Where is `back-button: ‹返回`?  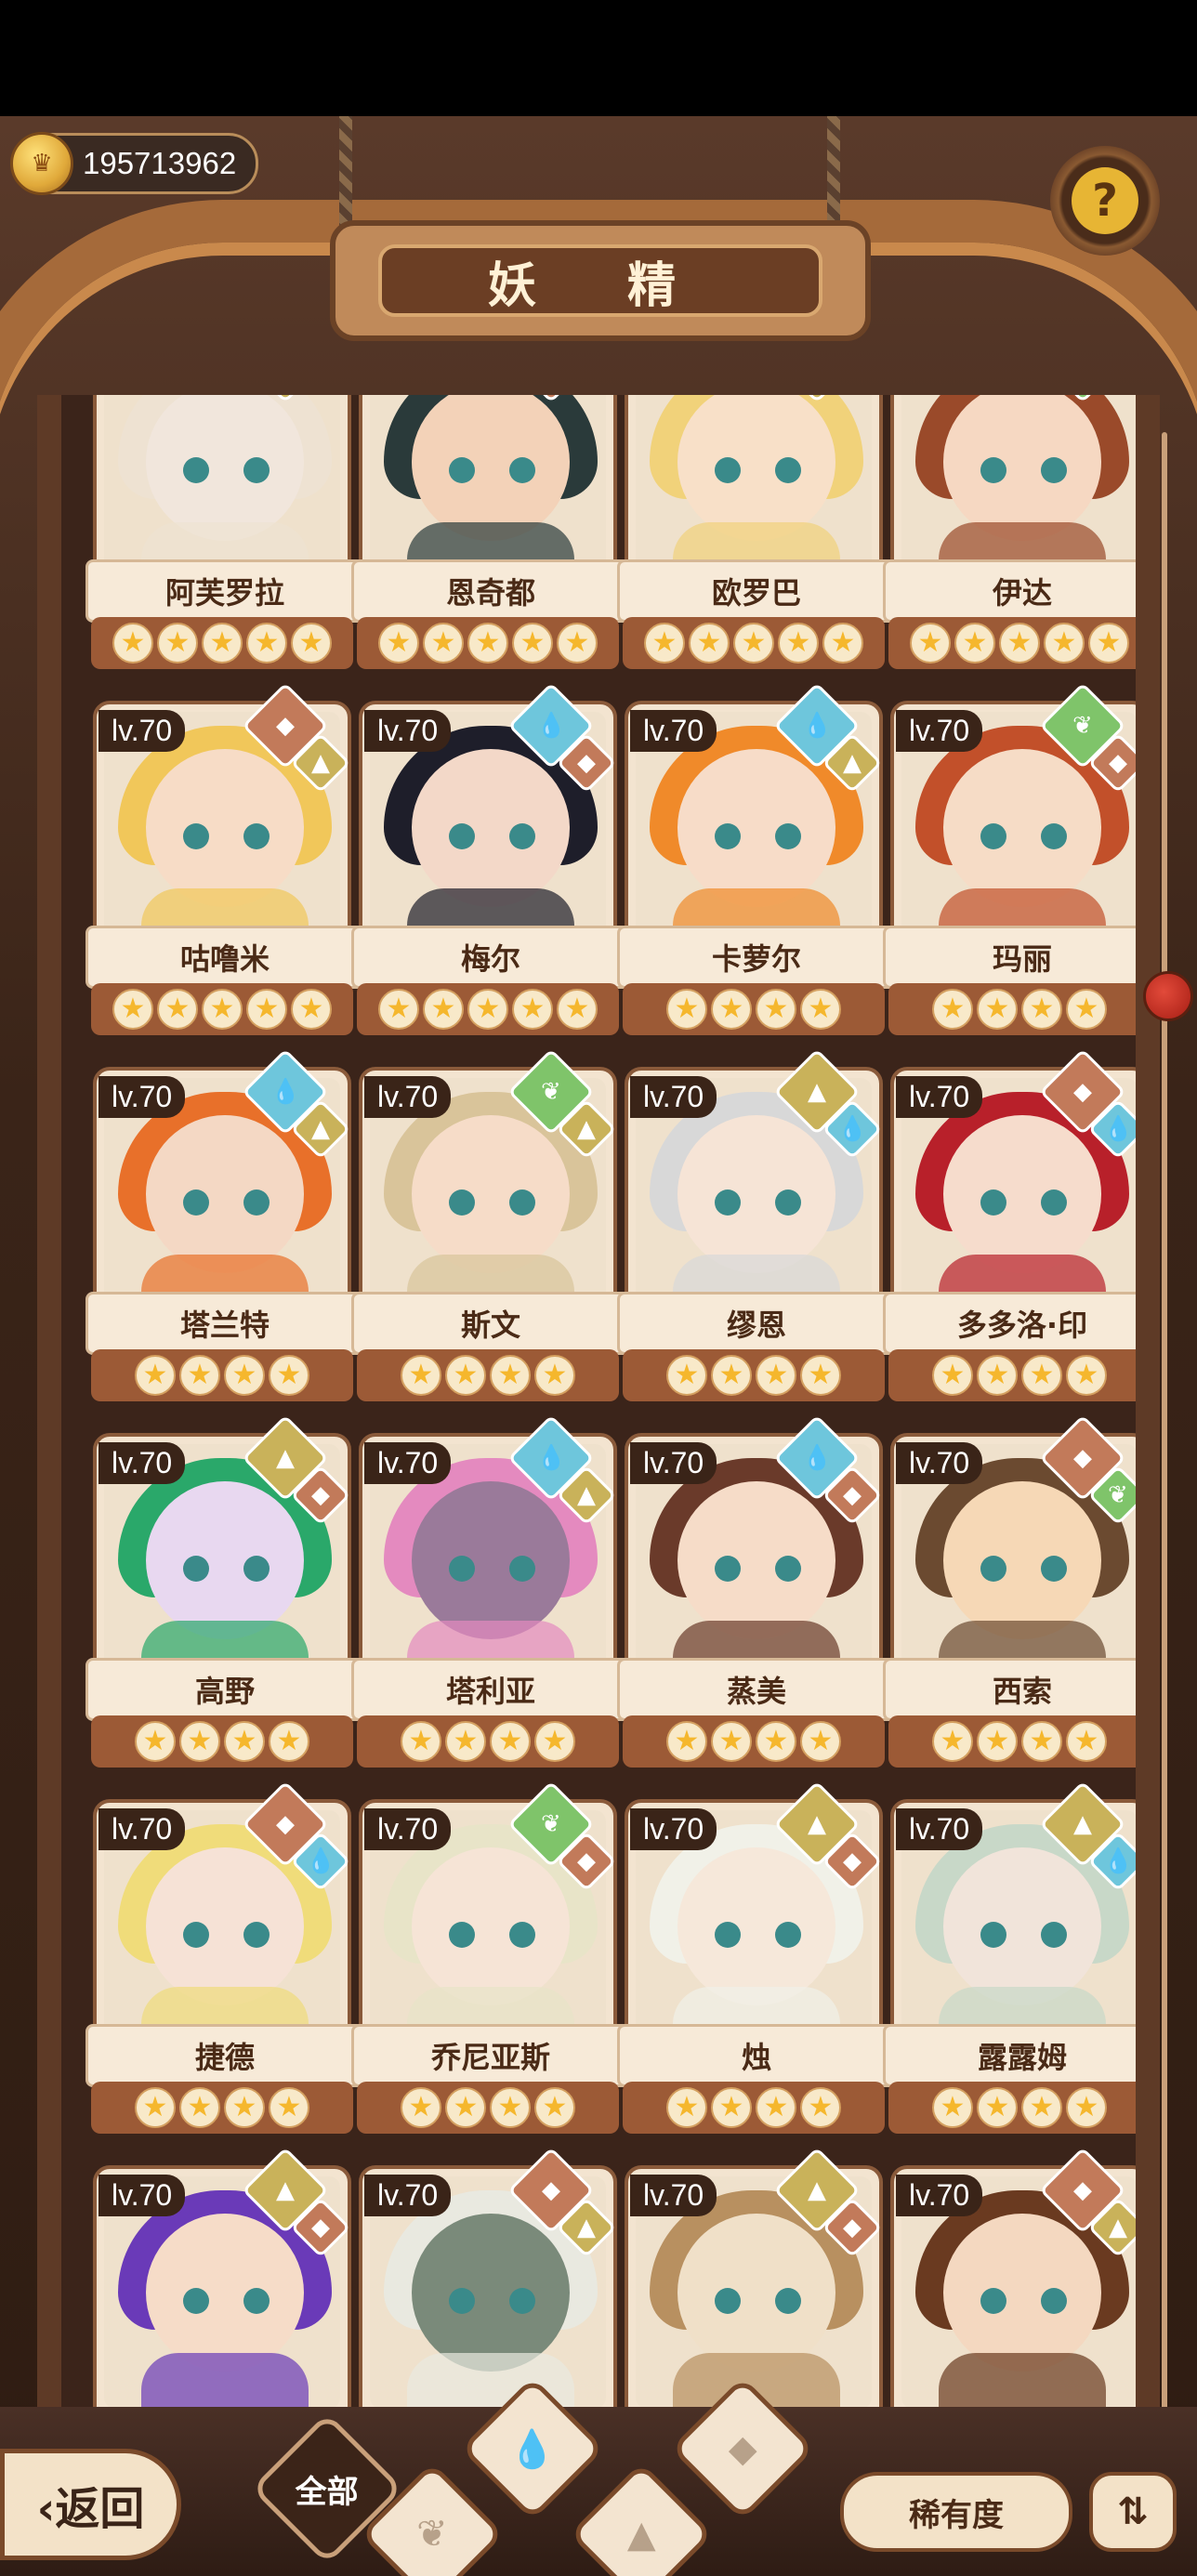 back-button: ‹返回 is located at coordinates (90, 2504).